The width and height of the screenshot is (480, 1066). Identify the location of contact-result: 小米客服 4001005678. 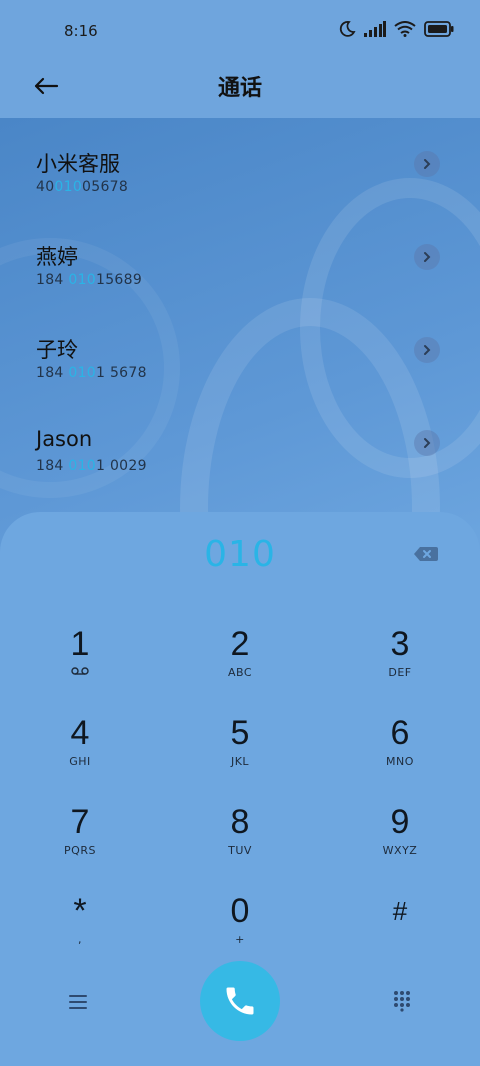
(240, 164).